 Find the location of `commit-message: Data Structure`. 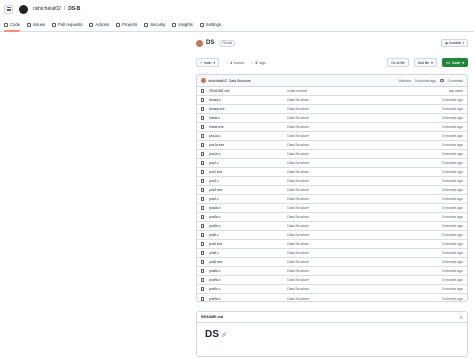

commit-message: Data Structure is located at coordinates (240, 81).